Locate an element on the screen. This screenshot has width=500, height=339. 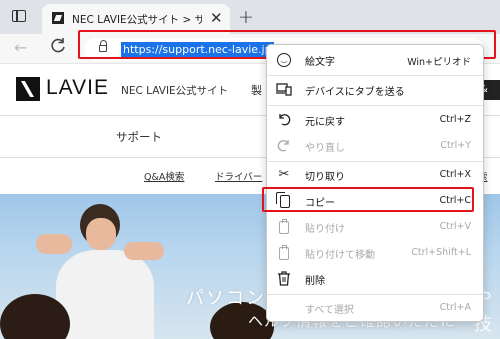
redo-icon is located at coordinates (284, 146).